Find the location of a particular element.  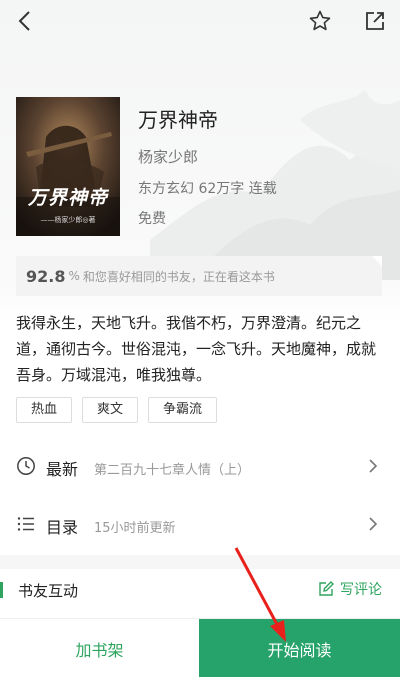

tag-shuangwen: 爽文 is located at coordinates (110, 410).